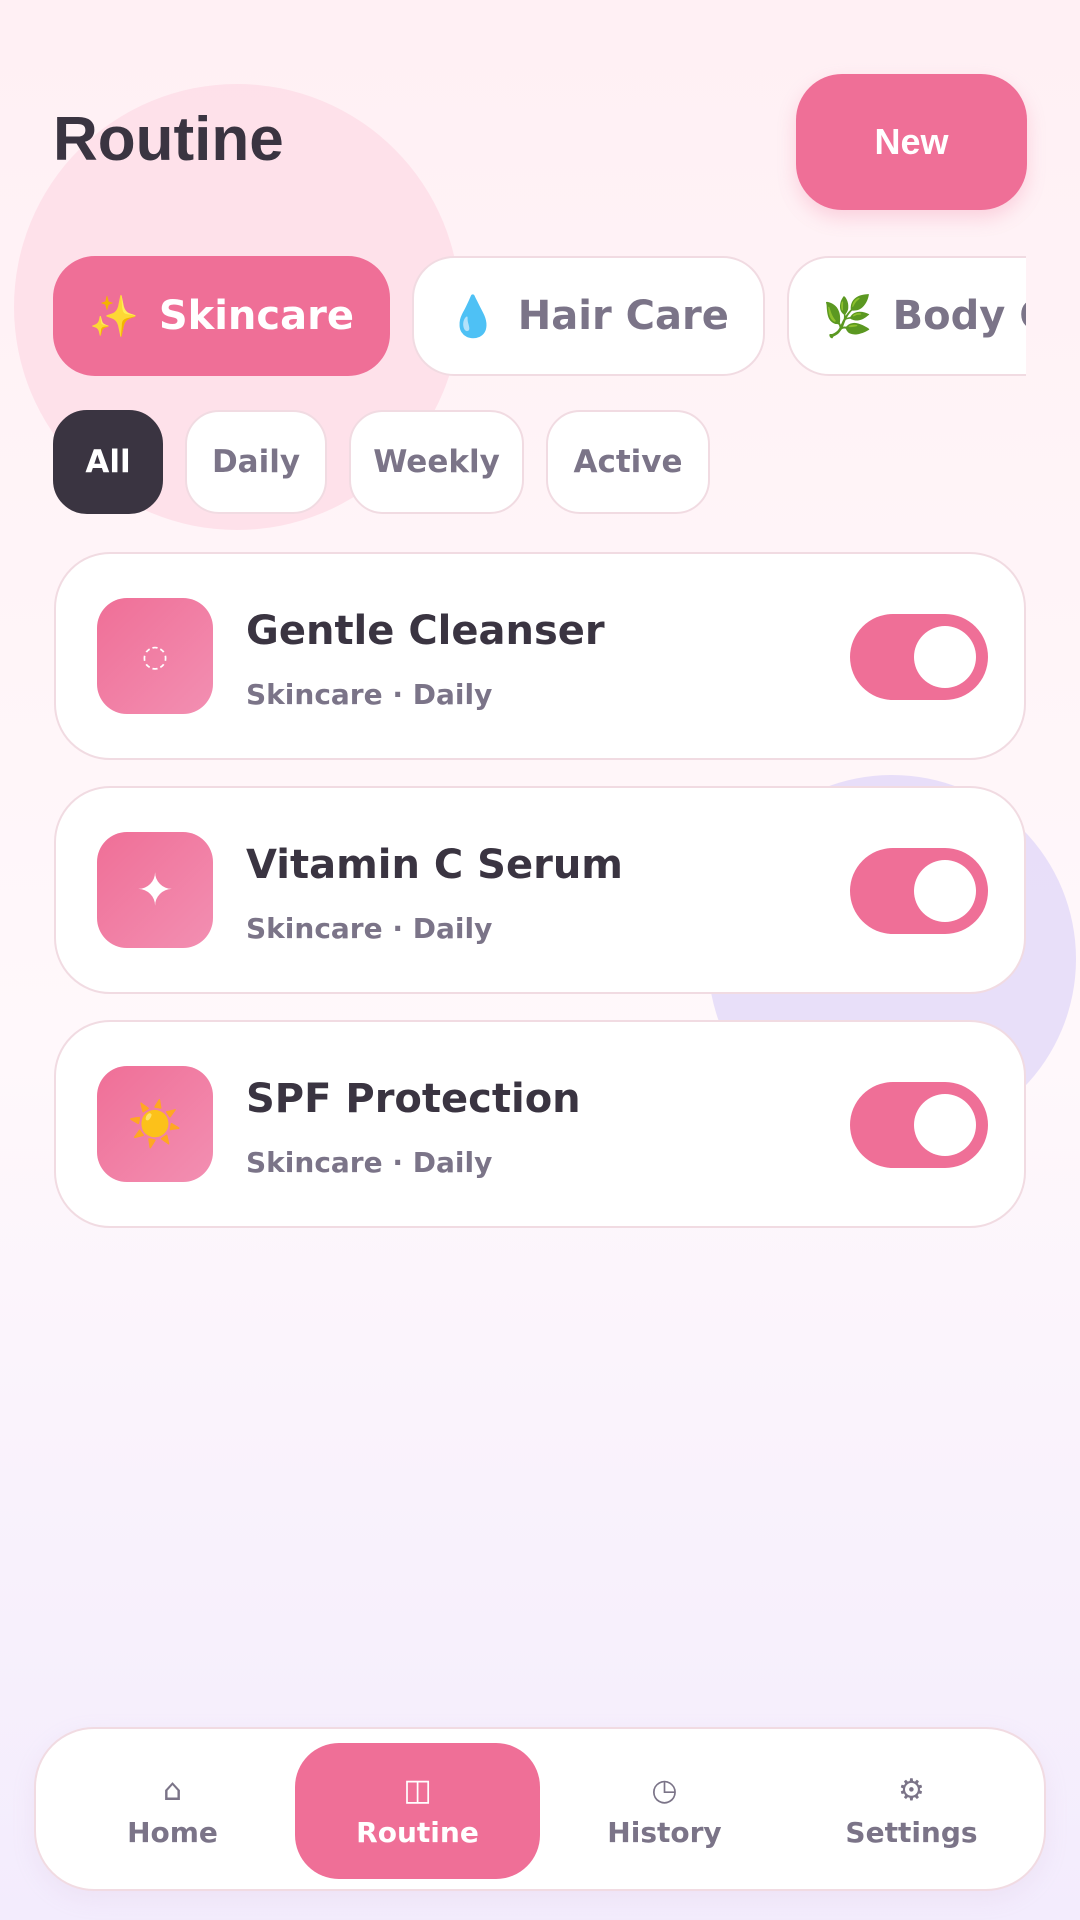 This screenshot has height=1920, width=1080. Describe the element at coordinates (155, 656) in the screenshot. I see `bubble-icon: ◌` at that location.